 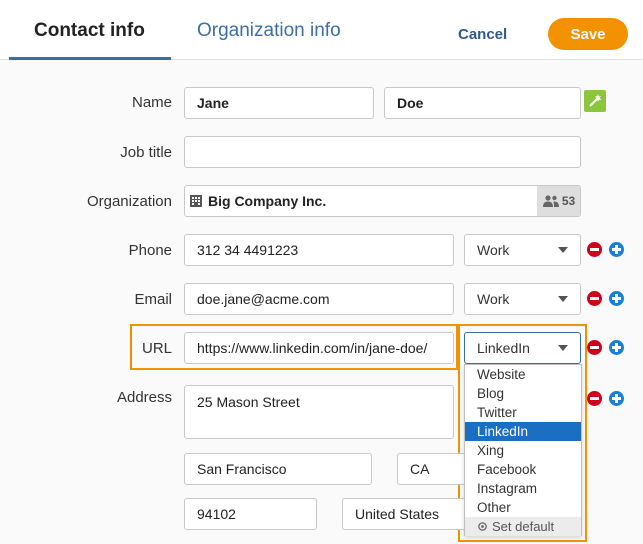 I want to click on remove-address-button, so click(x=594, y=398).